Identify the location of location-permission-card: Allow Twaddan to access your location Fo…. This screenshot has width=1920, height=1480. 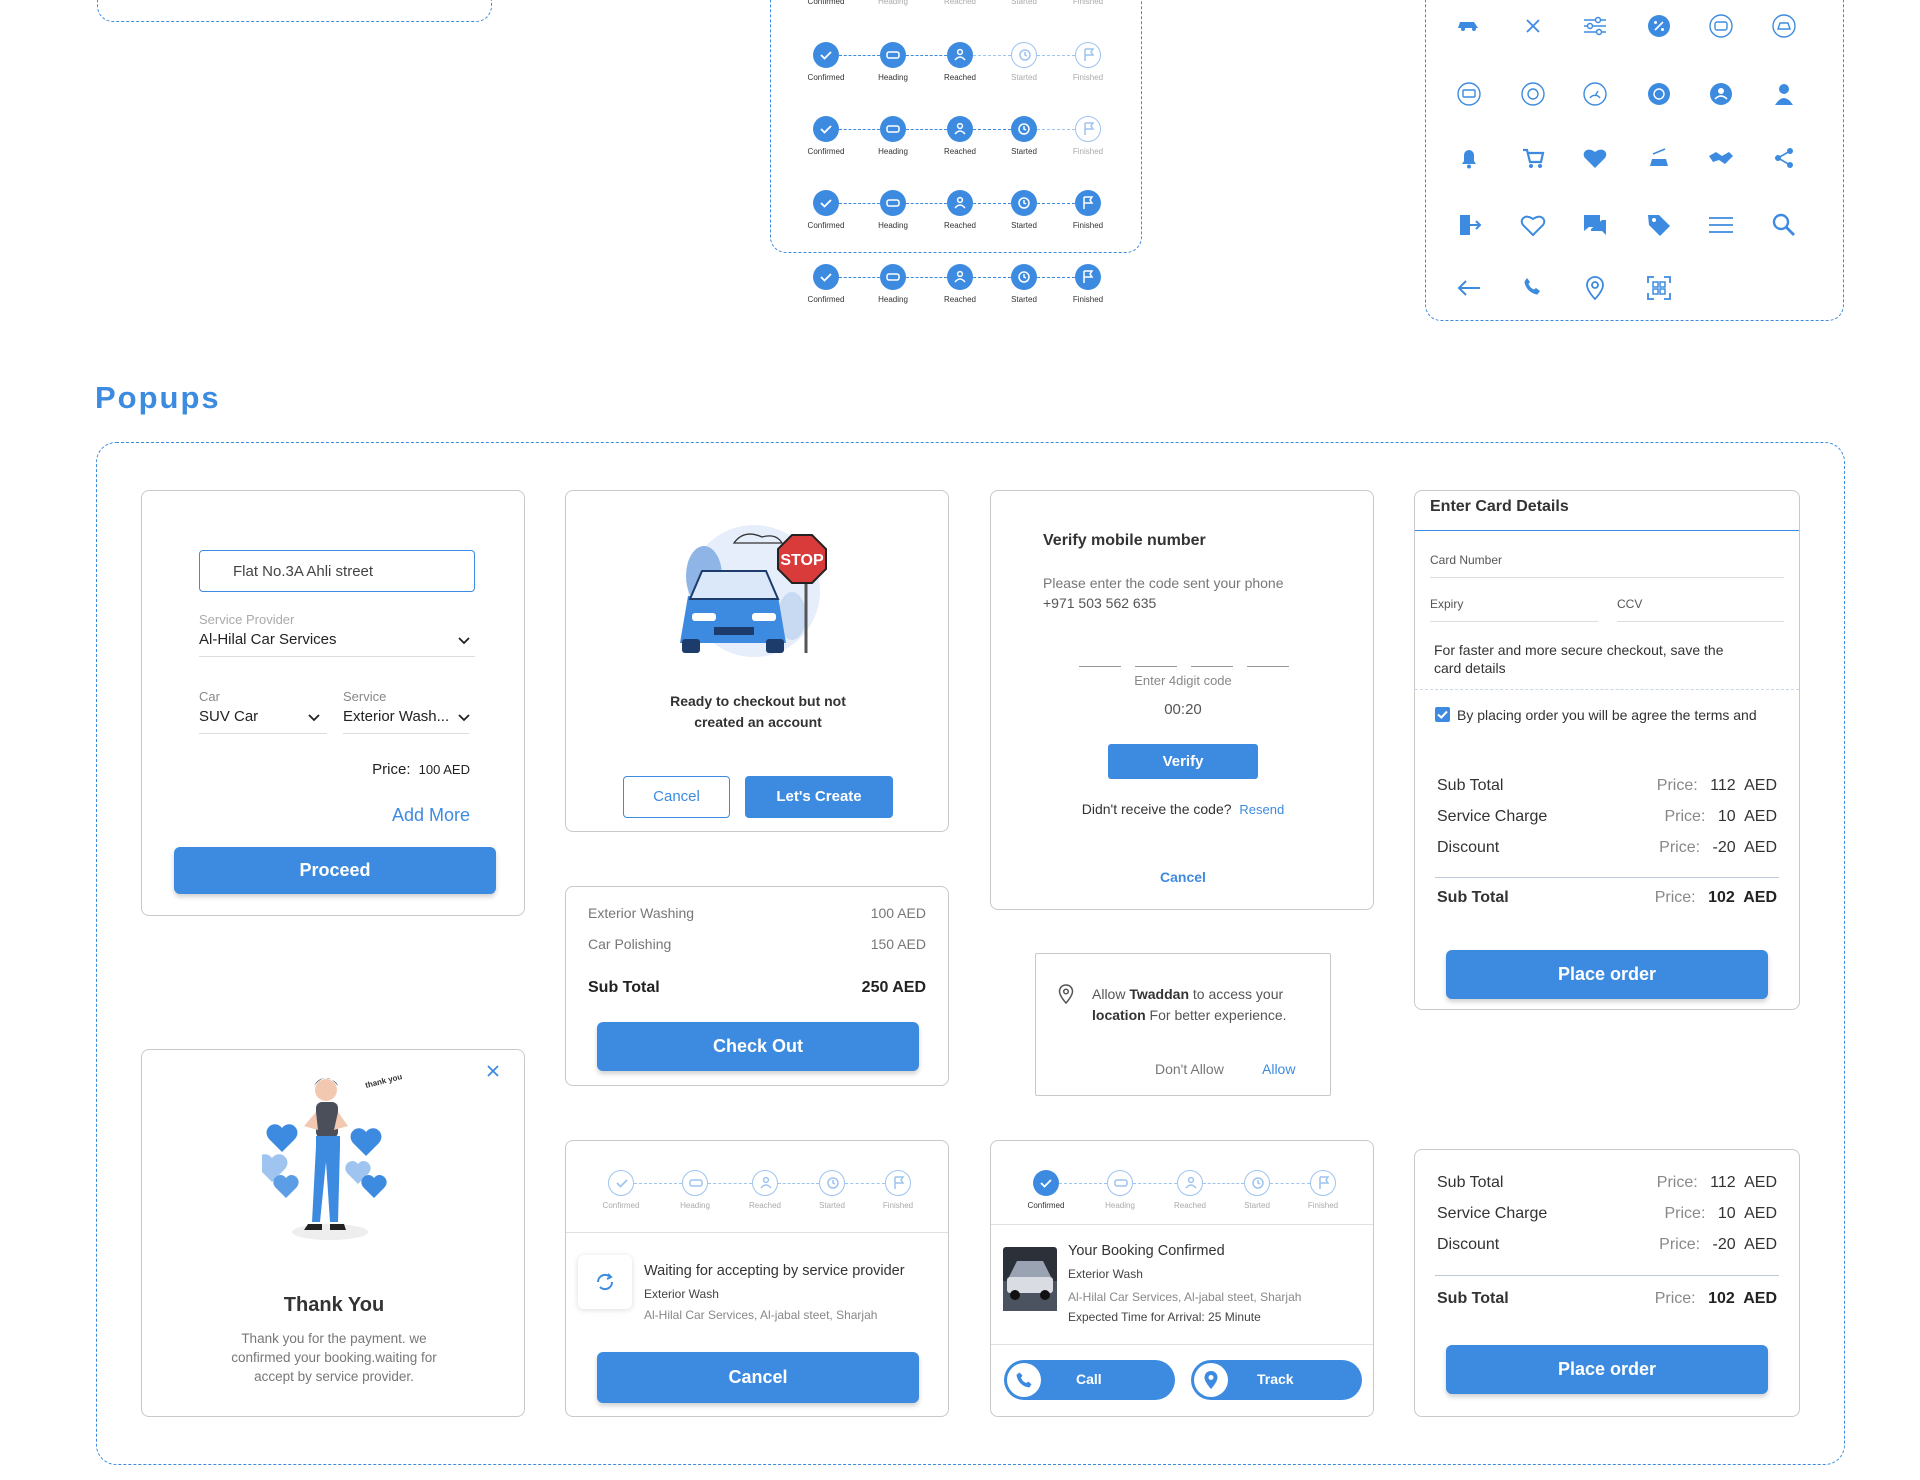
(1183, 1024).